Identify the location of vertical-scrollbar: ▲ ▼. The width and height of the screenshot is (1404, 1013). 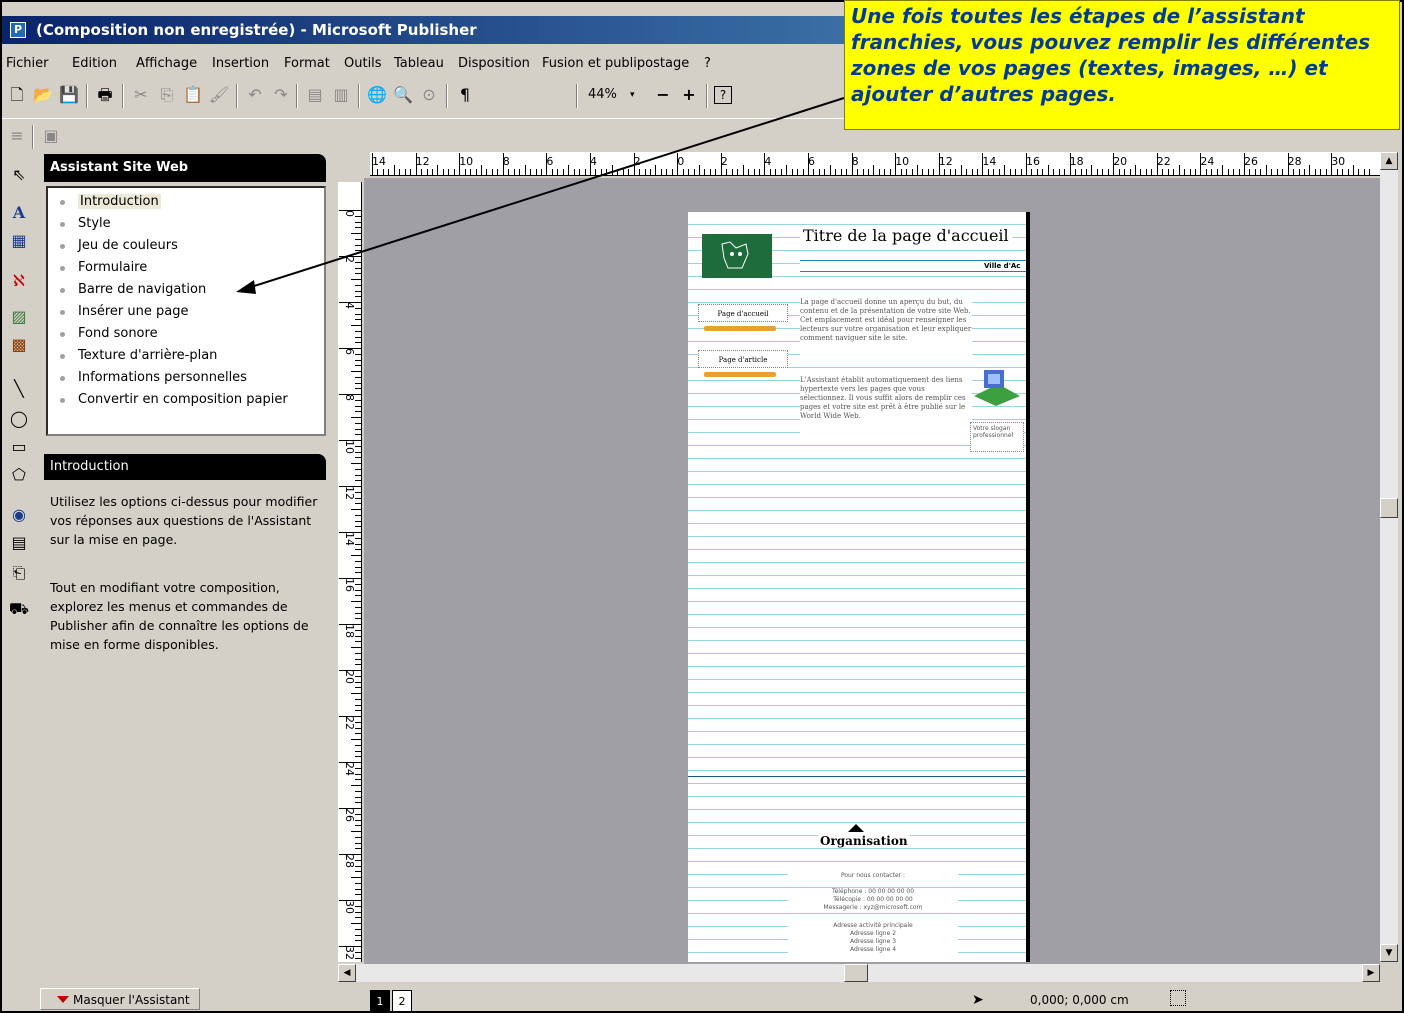
(1389, 557).